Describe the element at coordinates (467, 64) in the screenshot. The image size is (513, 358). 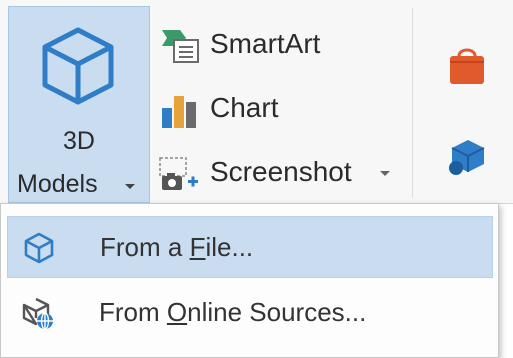
I see `store-bag-icon` at that location.